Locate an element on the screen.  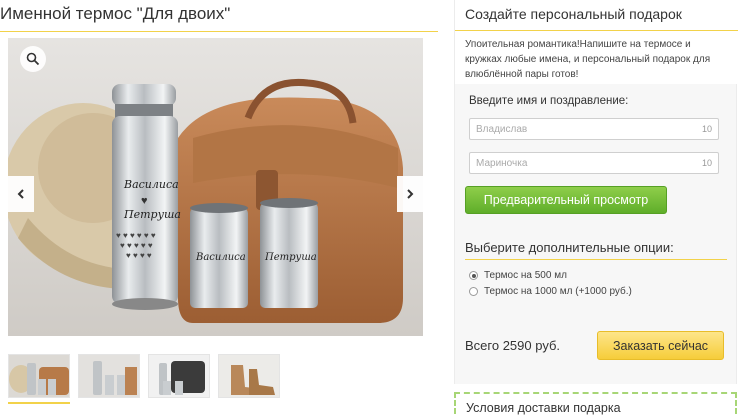
chevron-right-icon is located at coordinates (410, 194).